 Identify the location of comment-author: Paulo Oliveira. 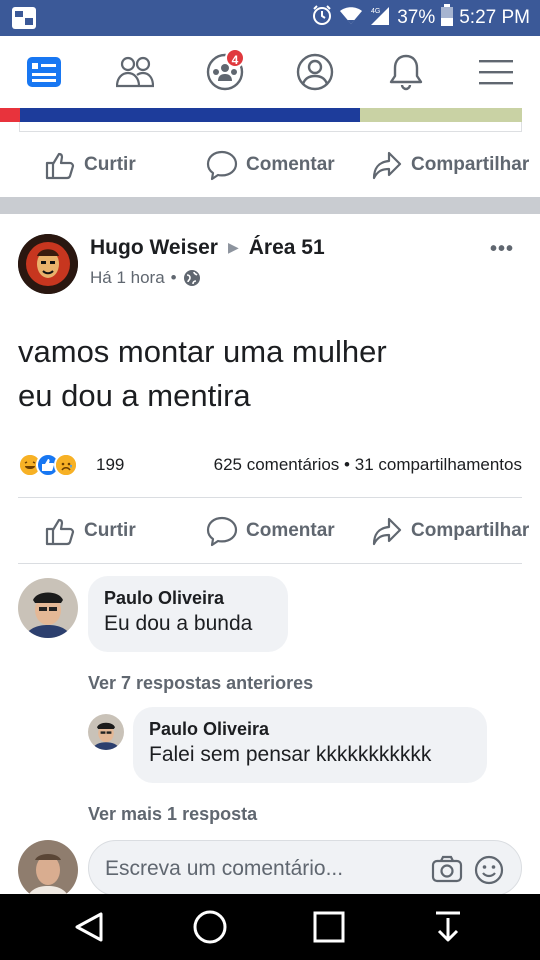
(188, 598).